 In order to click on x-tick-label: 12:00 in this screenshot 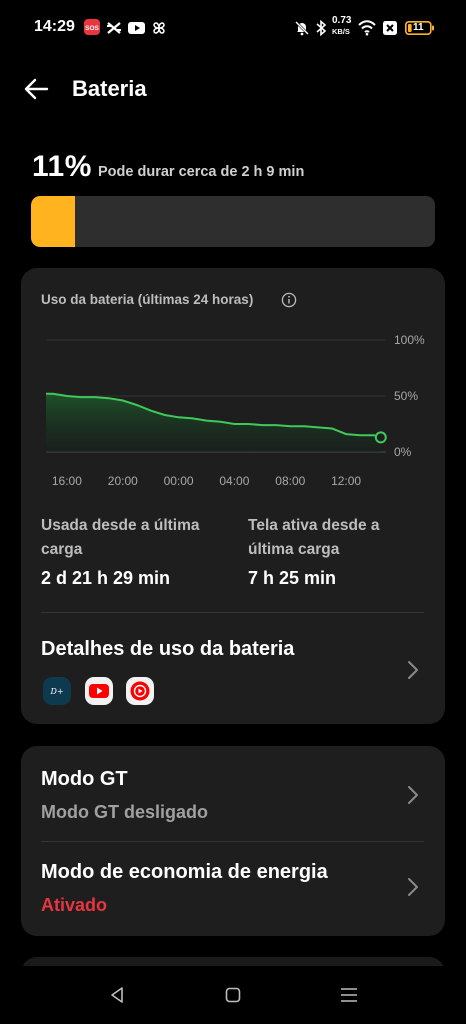, I will do `click(346, 481)`.